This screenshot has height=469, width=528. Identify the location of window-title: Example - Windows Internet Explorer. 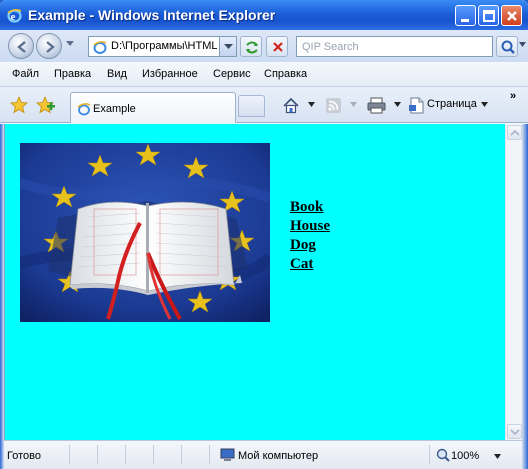
(152, 15).